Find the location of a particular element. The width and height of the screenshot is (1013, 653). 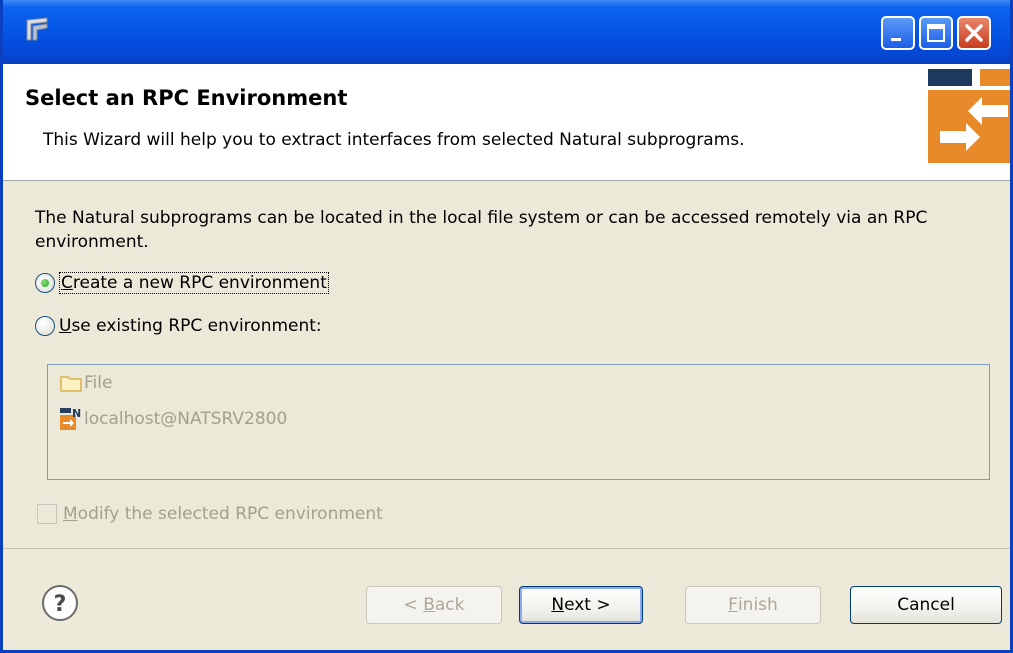

create-new-rpc-radio: Create a new RPC environment is located at coordinates (182, 283).